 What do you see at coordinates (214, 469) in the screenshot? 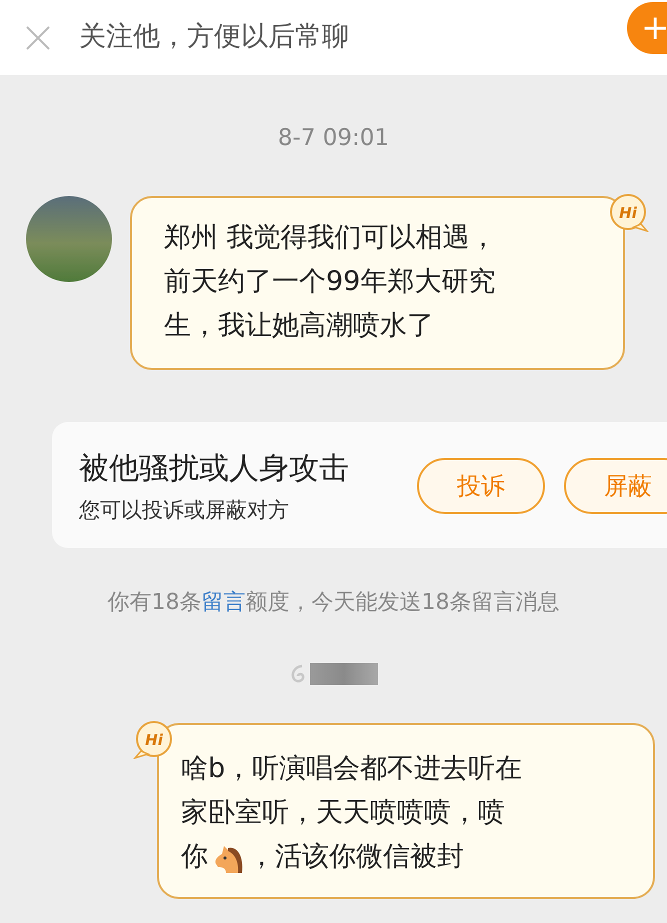
I see `report-title: 被他骚扰或人身攻击` at bounding box center [214, 469].